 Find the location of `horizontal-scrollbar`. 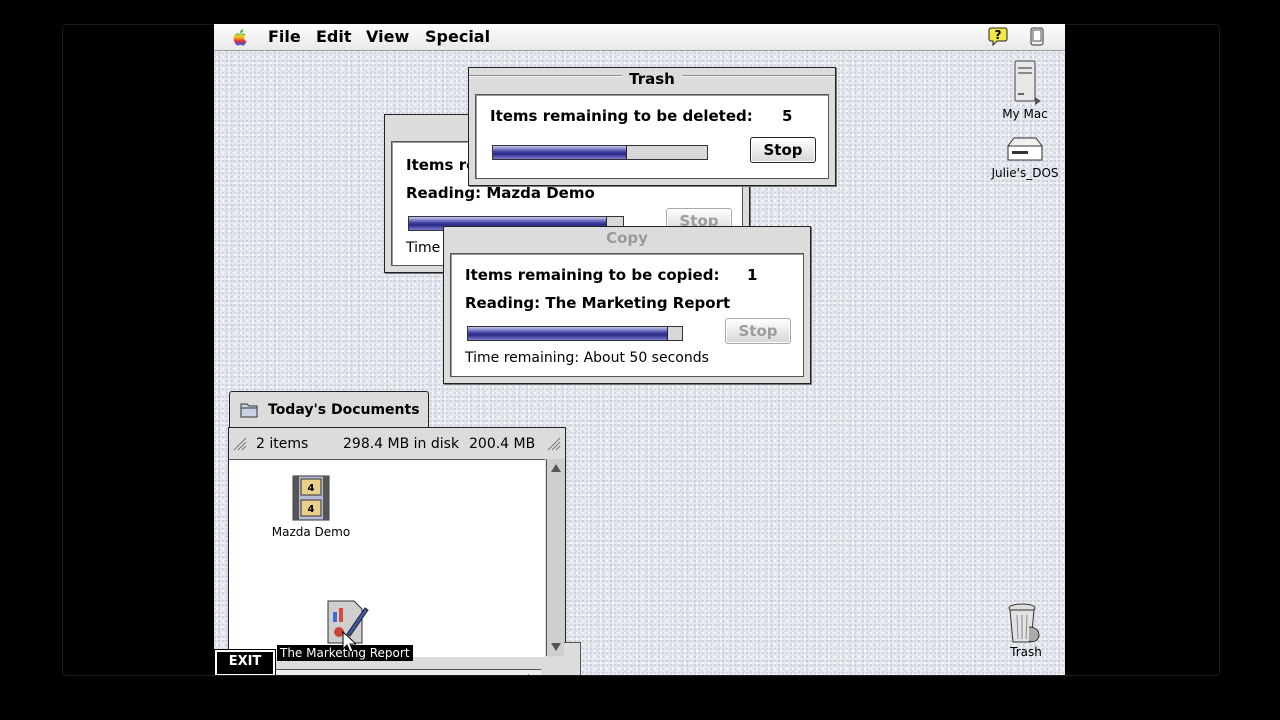

horizontal-scrollbar is located at coordinates (406, 672).